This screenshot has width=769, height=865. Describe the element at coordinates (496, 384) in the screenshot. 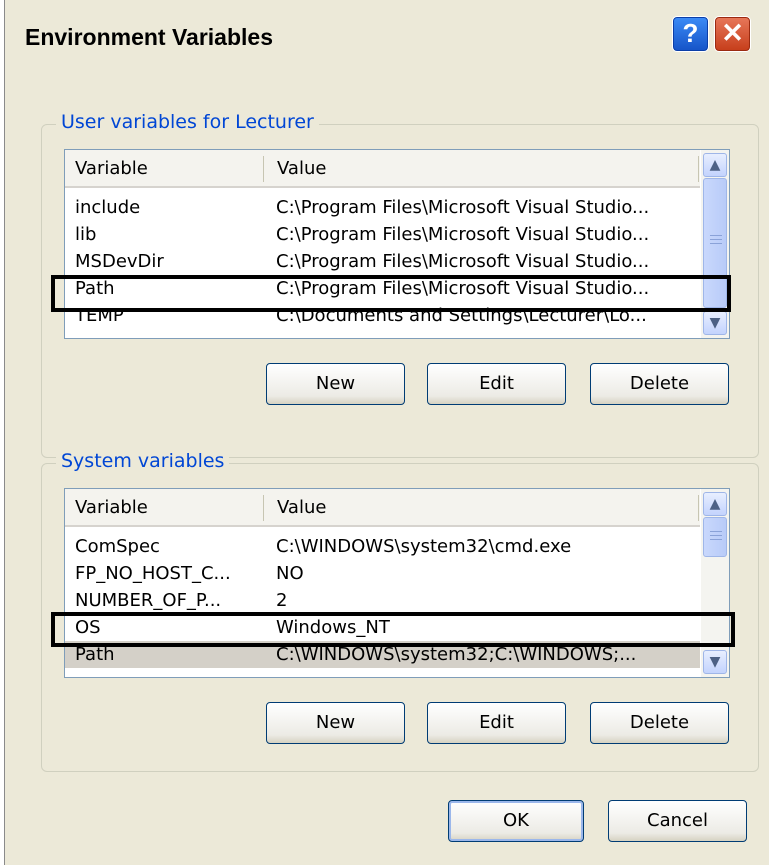

I see `user-edit-button: Edit` at that location.